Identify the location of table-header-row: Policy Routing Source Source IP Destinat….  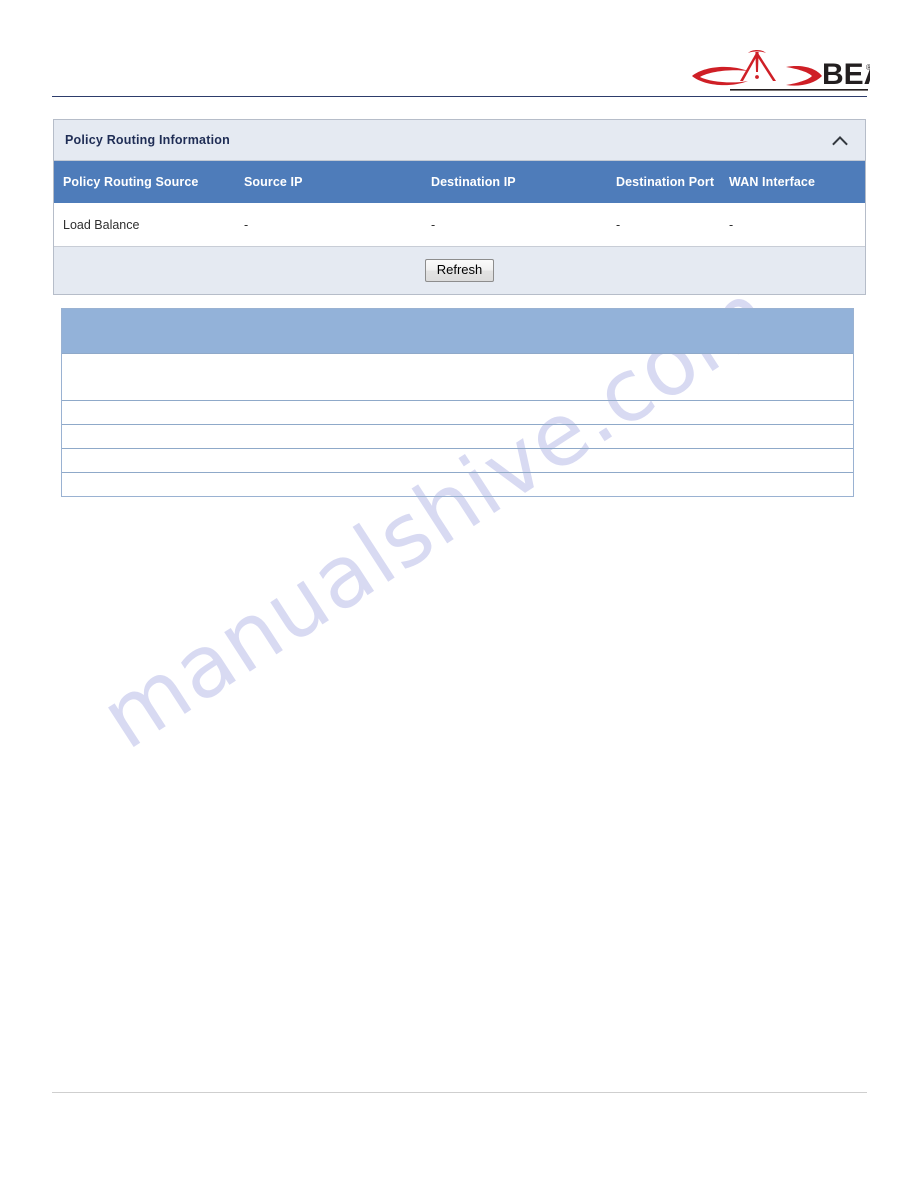
(459, 182).